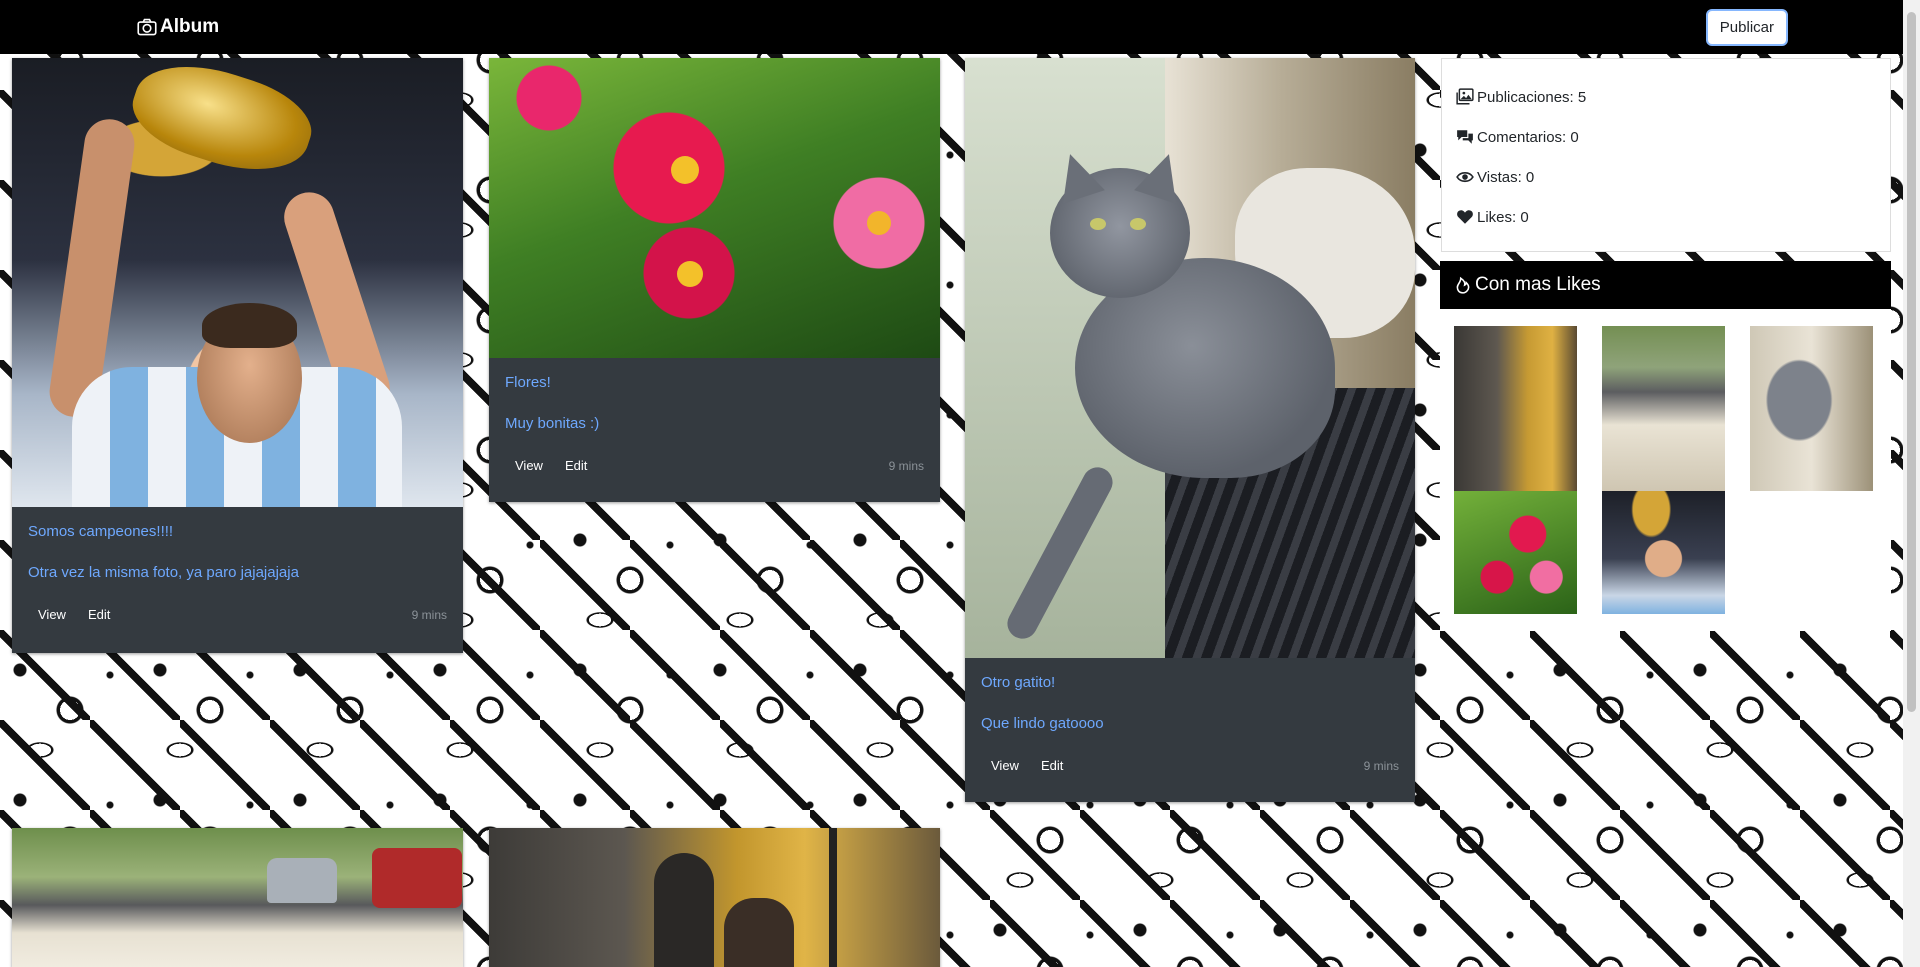  I want to click on images-icon, so click(1465, 96).